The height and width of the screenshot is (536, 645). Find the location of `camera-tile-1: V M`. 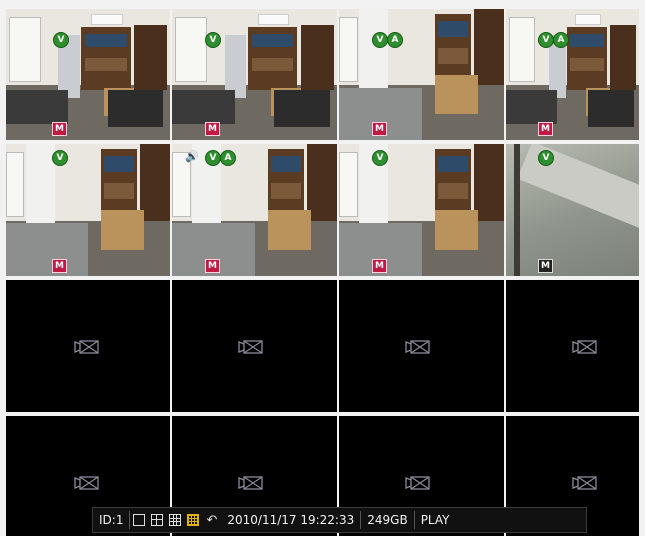

camera-tile-1: V M is located at coordinates (88, 74).